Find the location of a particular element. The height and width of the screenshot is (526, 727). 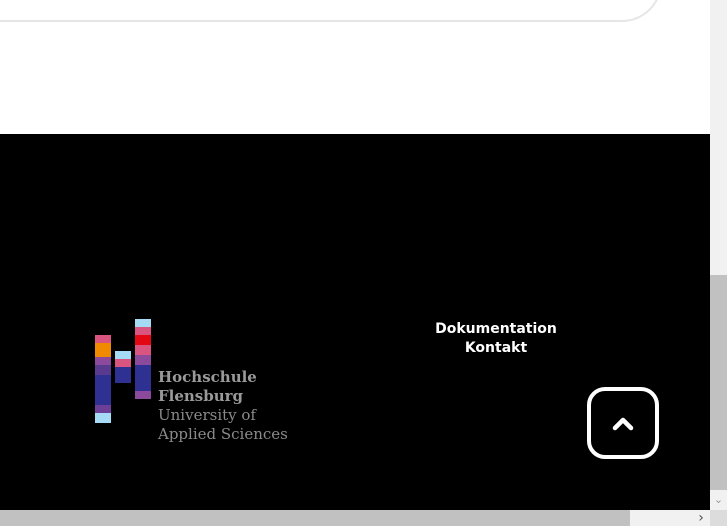

scroll-to-top-button is located at coordinates (623, 423).